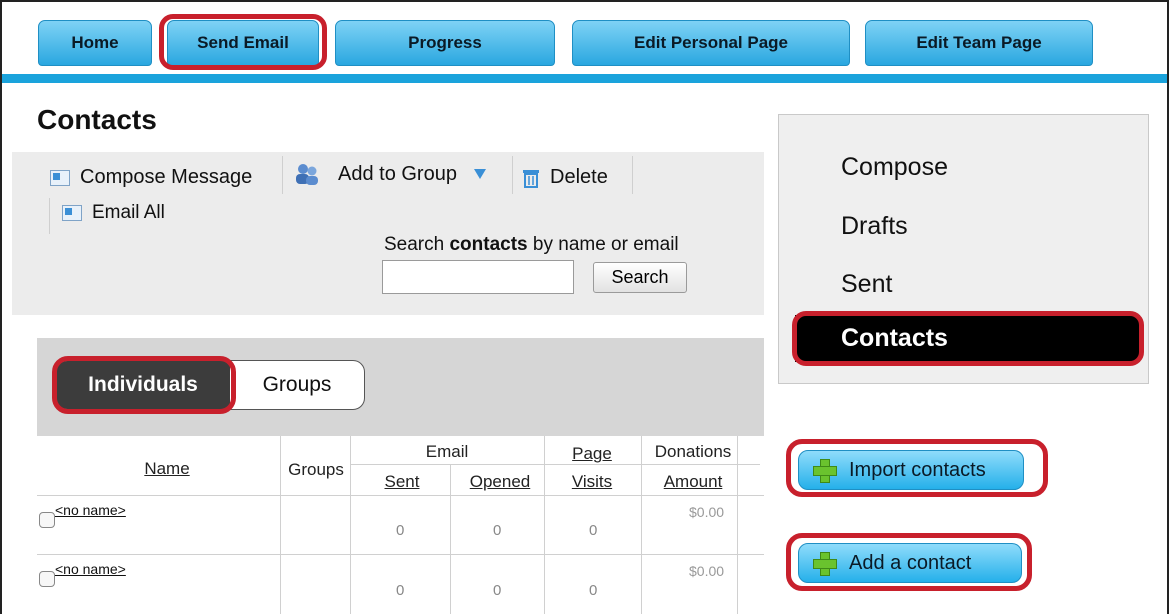 The width and height of the screenshot is (1169, 614). Describe the element at coordinates (167, 469) in the screenshot. I see `column-header-name: Name` at that location.